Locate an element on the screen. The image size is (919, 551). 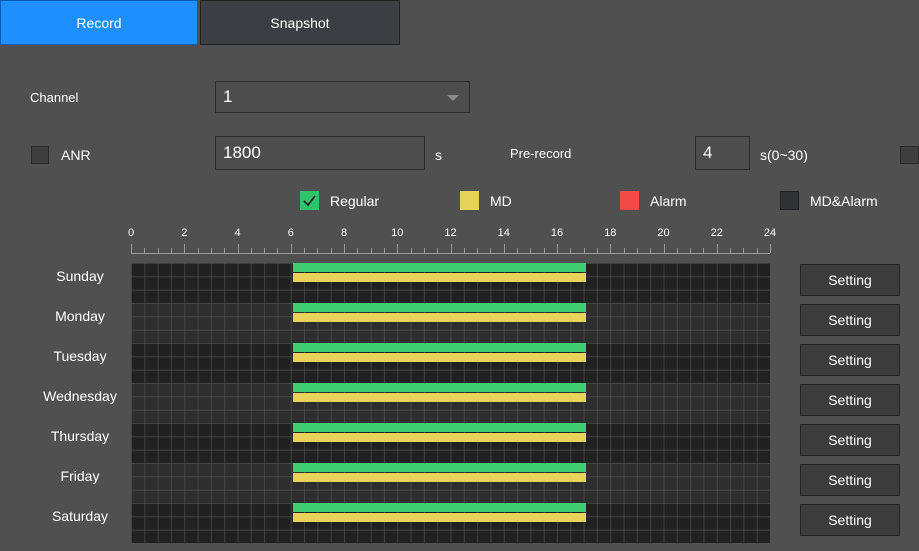
legend-regular-checkbox is located at coordinates (309, 200).